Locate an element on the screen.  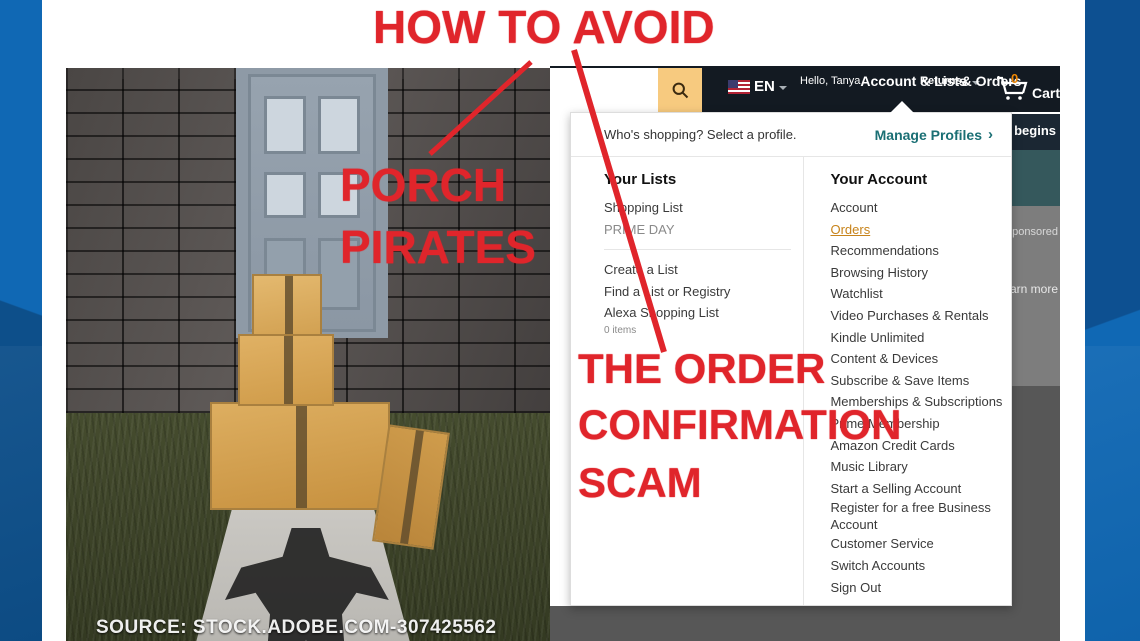
your-account-item: Switch Accounts is located at coordinates (920, 566).